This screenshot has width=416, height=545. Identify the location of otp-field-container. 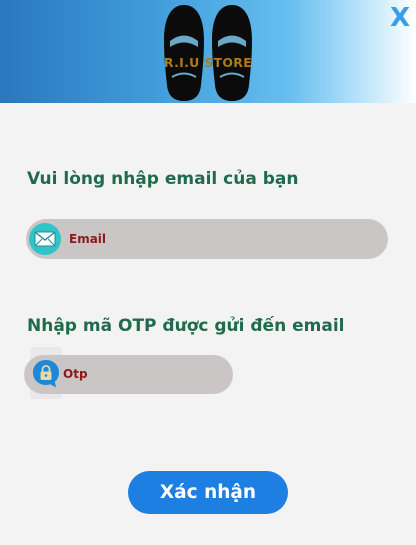
(128, 374).